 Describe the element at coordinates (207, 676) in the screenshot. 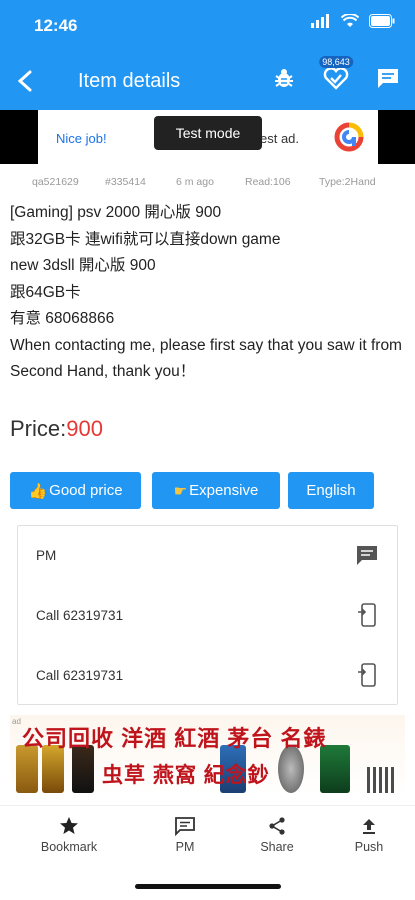

I see `call-row-2: Call 62319731` at that location.